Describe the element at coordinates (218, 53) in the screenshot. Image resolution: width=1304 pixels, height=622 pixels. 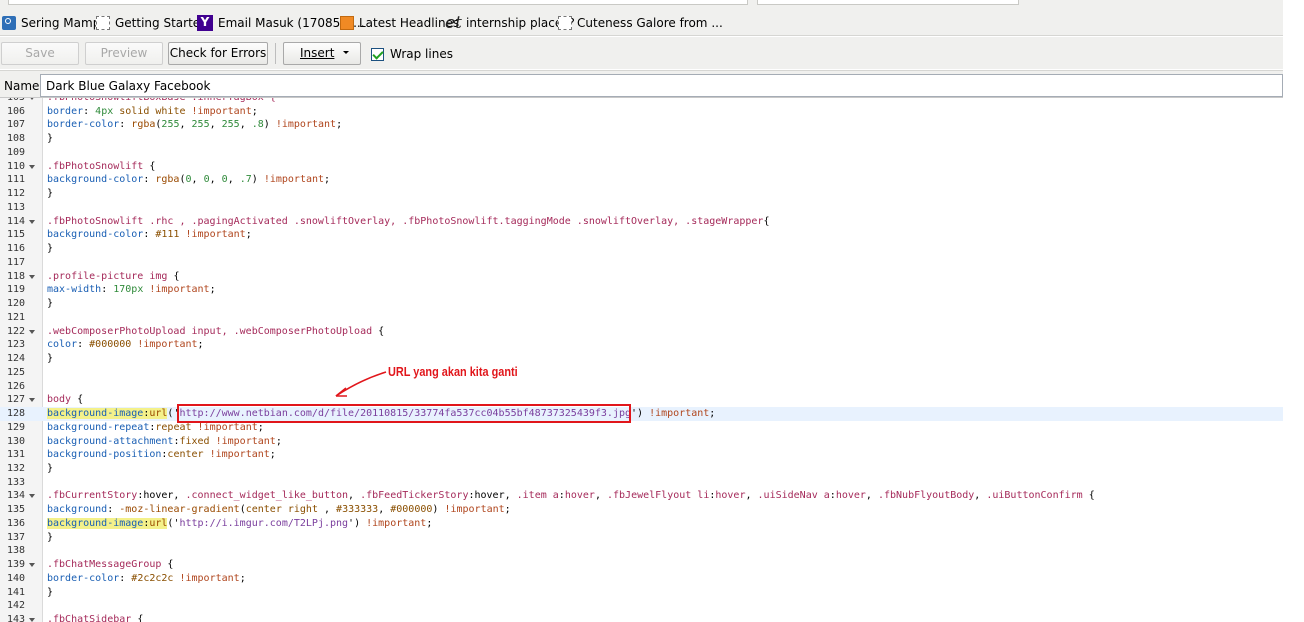
I see `check-for-errors-button: Check for Errors` at that location.